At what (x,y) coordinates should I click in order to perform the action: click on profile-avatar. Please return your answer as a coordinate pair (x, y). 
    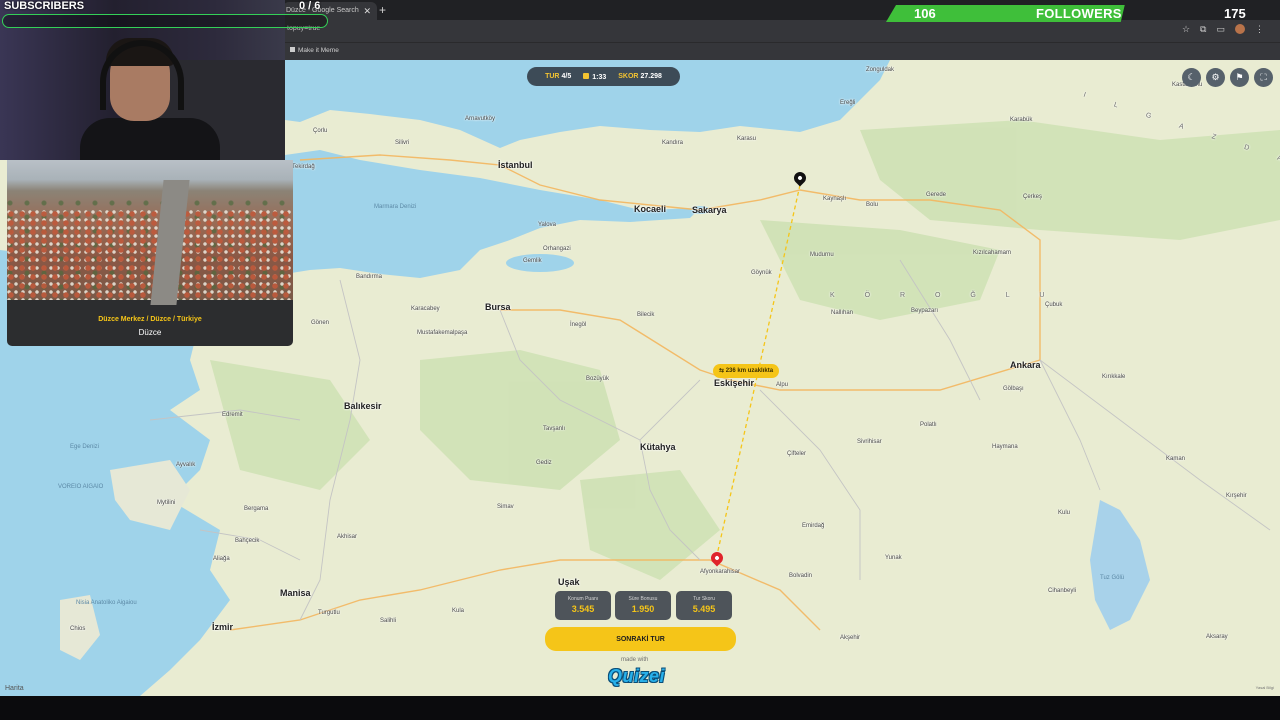
    Looking at the image, I should click on (1240, 29).